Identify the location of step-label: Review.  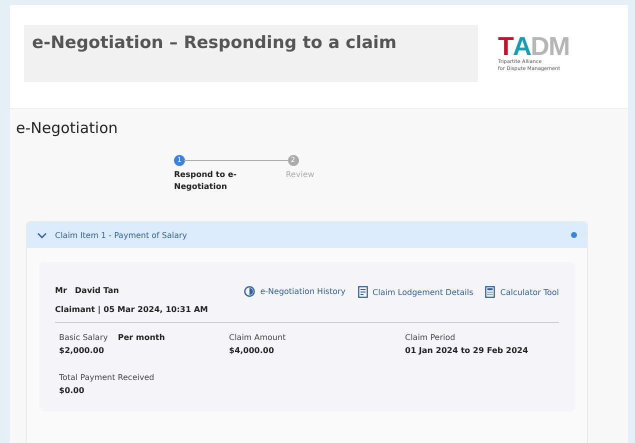
(300, 175).